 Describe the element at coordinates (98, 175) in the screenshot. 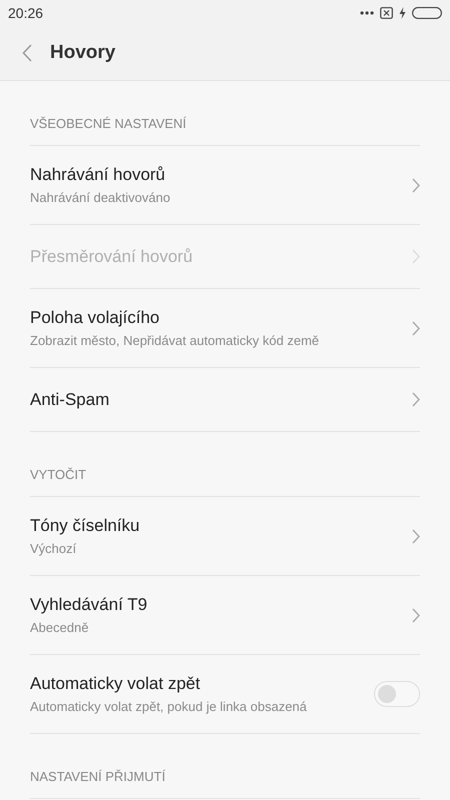

I see `item-label: Nahrávání hovorů` at that location.